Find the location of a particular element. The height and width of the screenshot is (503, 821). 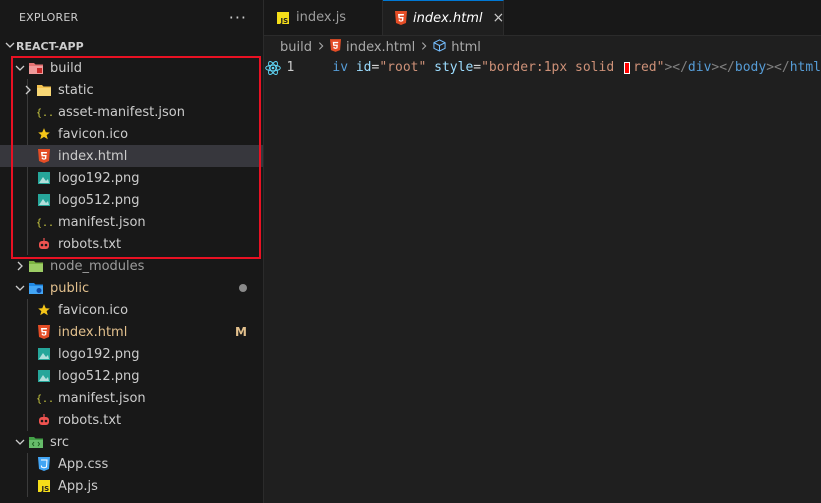

folder-build: build is located at coordinates (131, 68).